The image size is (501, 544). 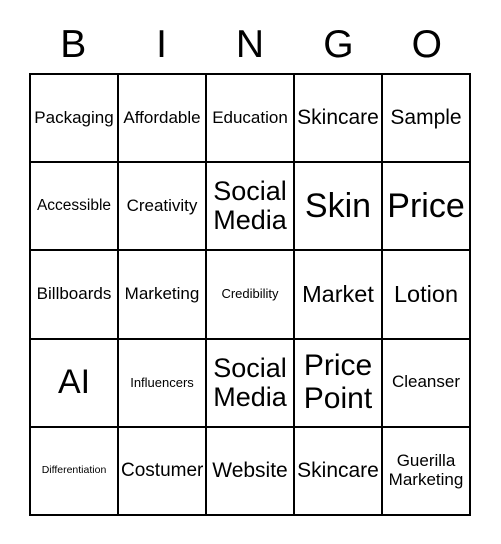 I want to click on bingo-cell-label: AI, so click(x=74, y=382).